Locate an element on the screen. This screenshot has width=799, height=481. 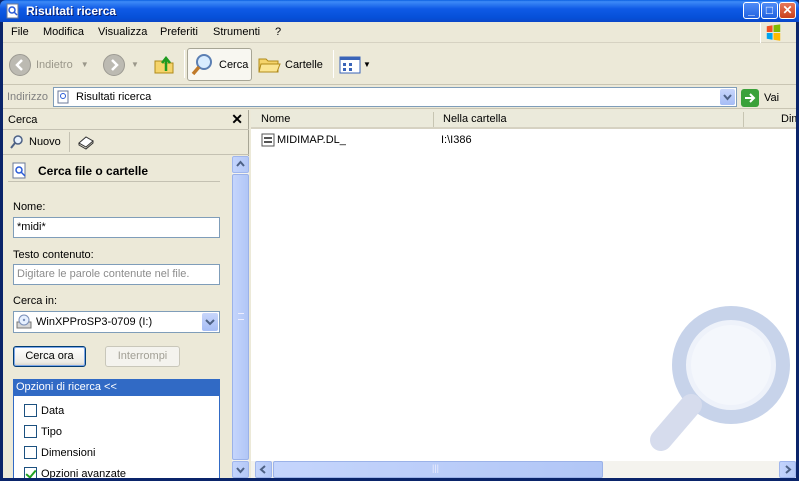
search-button: Cerca is located at coordinates (219, 64).